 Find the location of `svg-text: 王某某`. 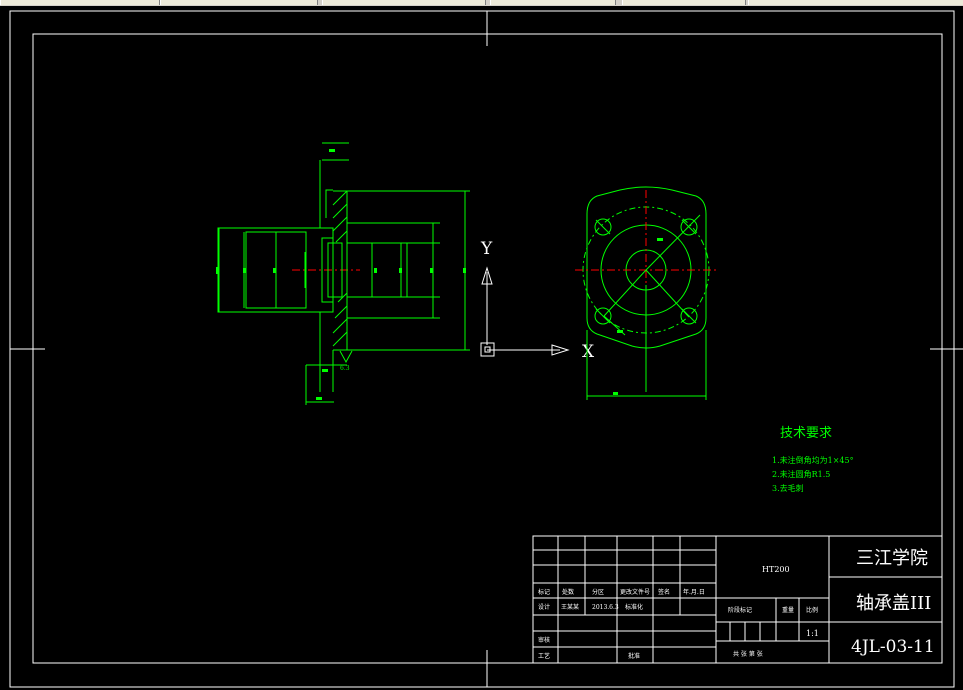

svg-text: 王某某 is located at coordinates (570, 607).